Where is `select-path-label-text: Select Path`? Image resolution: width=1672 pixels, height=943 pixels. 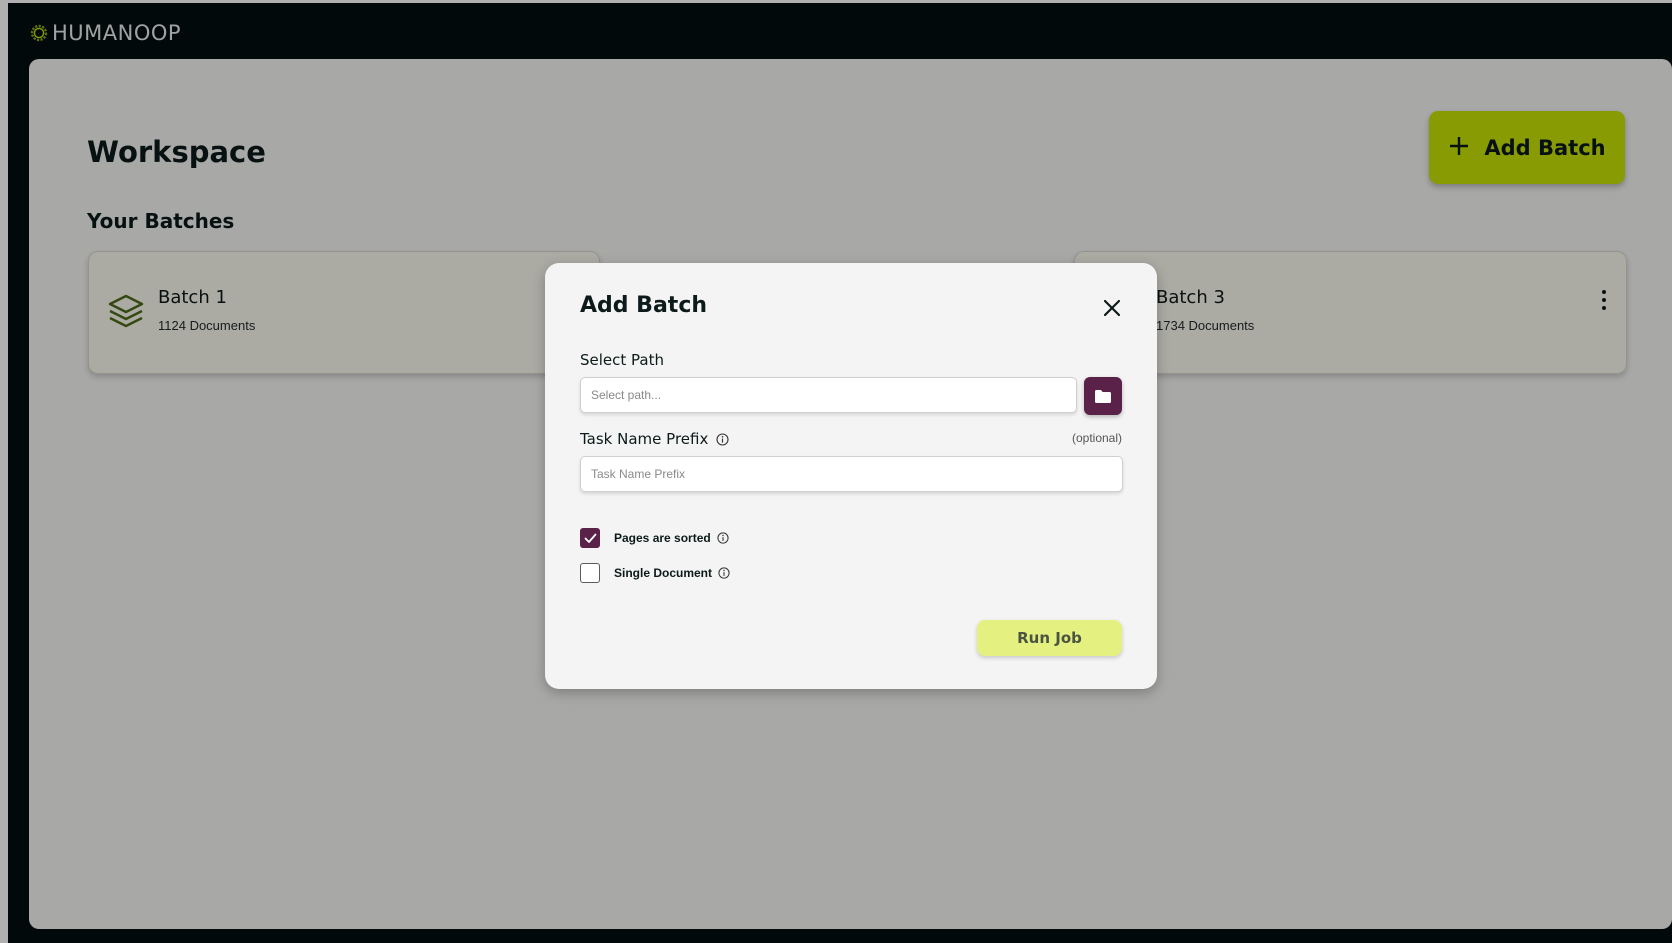 select-path-label-text: Select Path is located at coordinates (622, 360).